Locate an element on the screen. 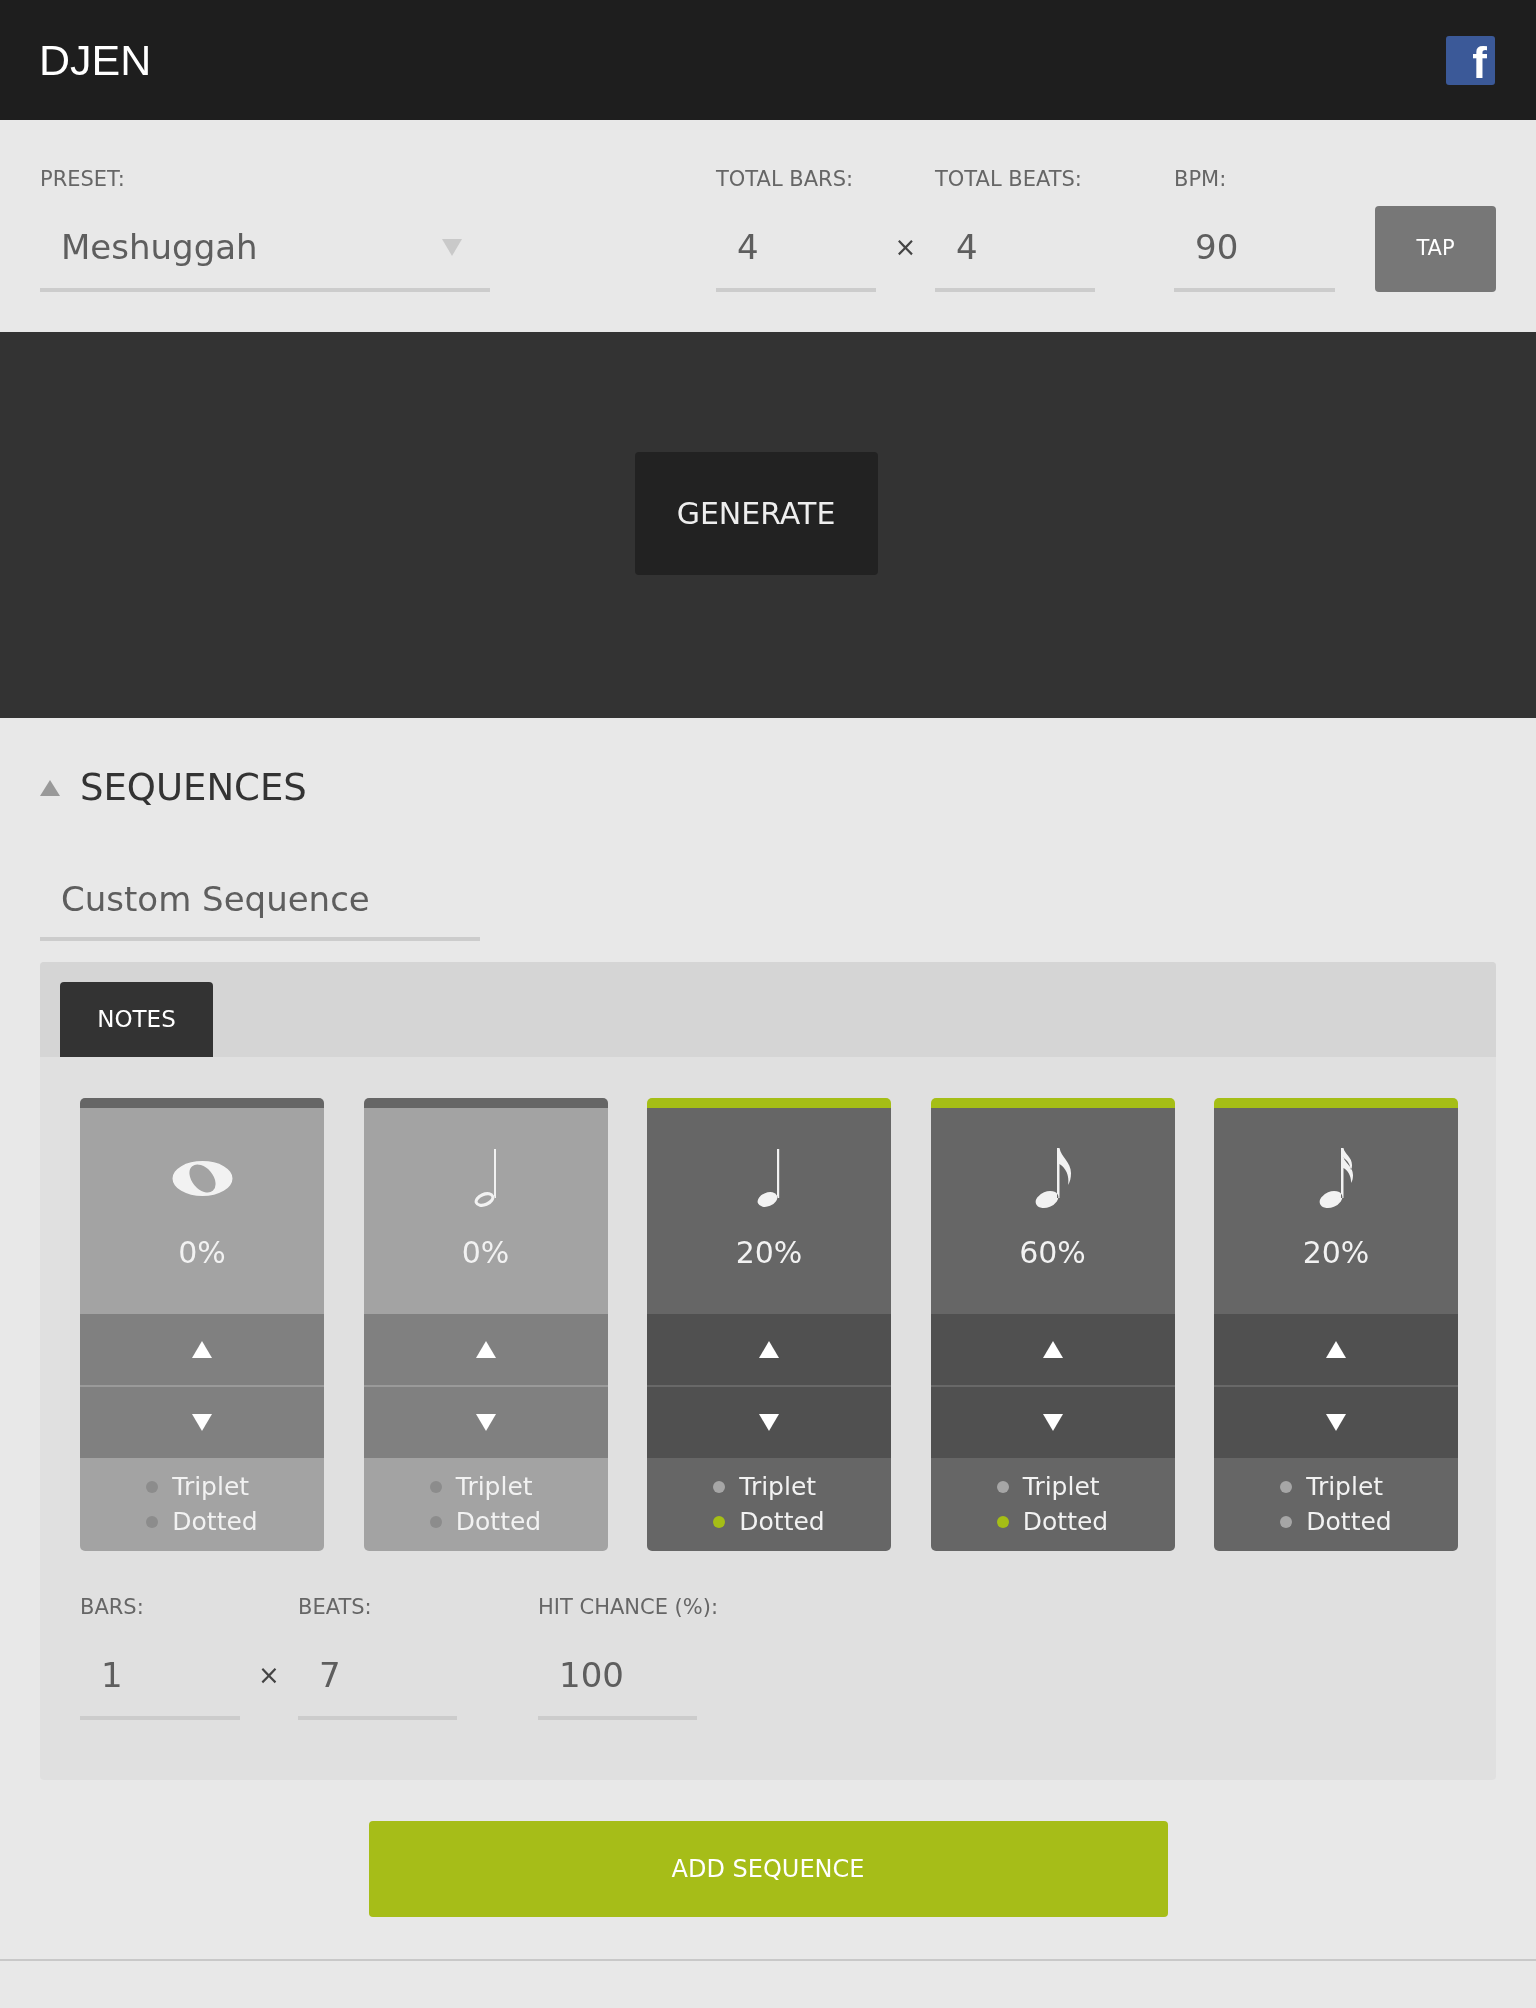 The height and width of the screenshot is (2008, 1536). dropdown-caret-icon is located at coordinates (452, 247).